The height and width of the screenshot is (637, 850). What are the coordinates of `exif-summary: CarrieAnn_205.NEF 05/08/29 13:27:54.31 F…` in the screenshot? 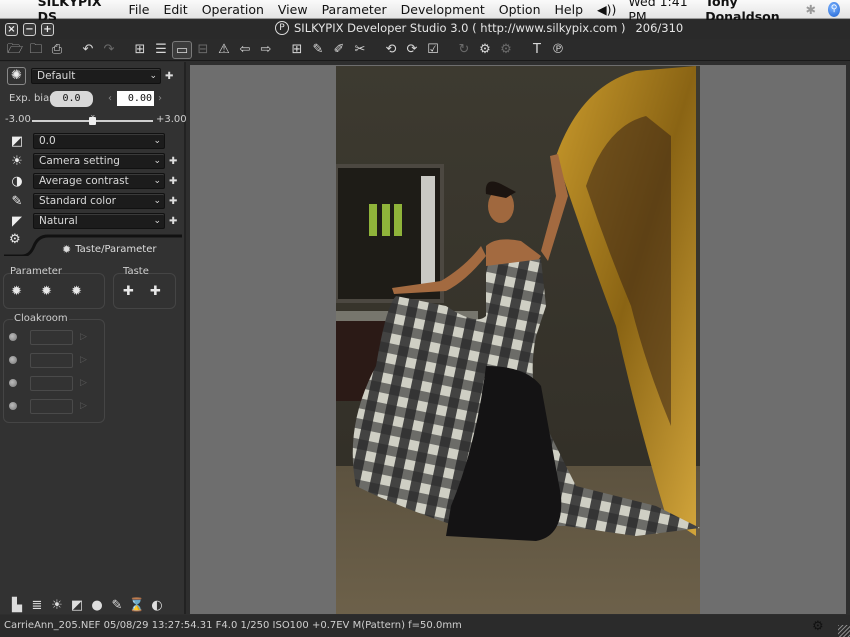 It's located at (233, 625).